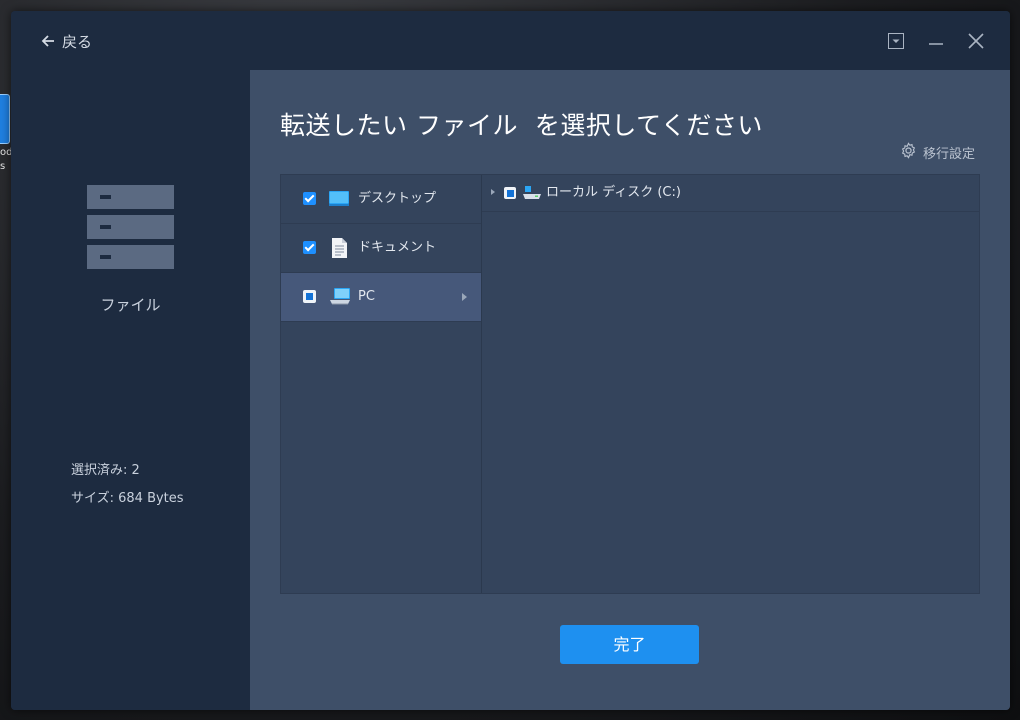 Image resolution: width=1020 pixels, height=720 pixels. I want to click on dropdown-menu-icon, so click(896, 41).